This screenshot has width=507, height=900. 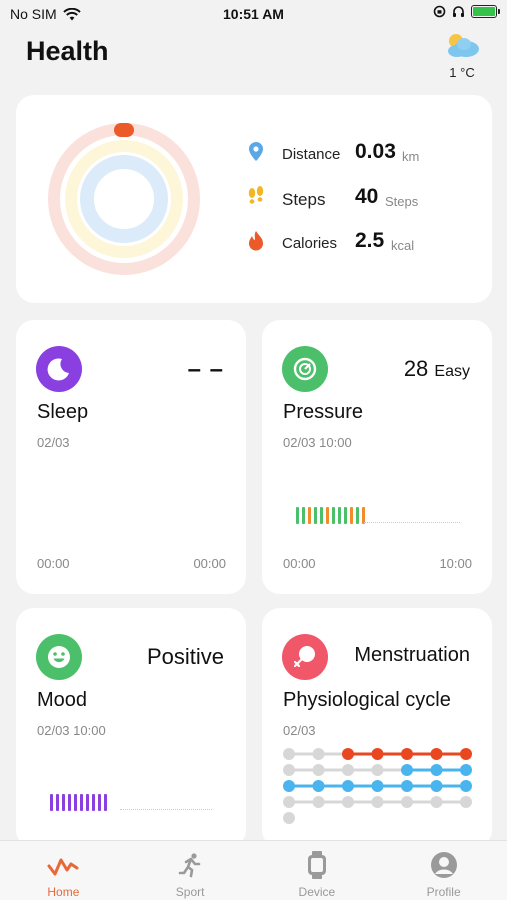 I want to click on sleep-axis-start: 00:00, so click(x=53, y=563).